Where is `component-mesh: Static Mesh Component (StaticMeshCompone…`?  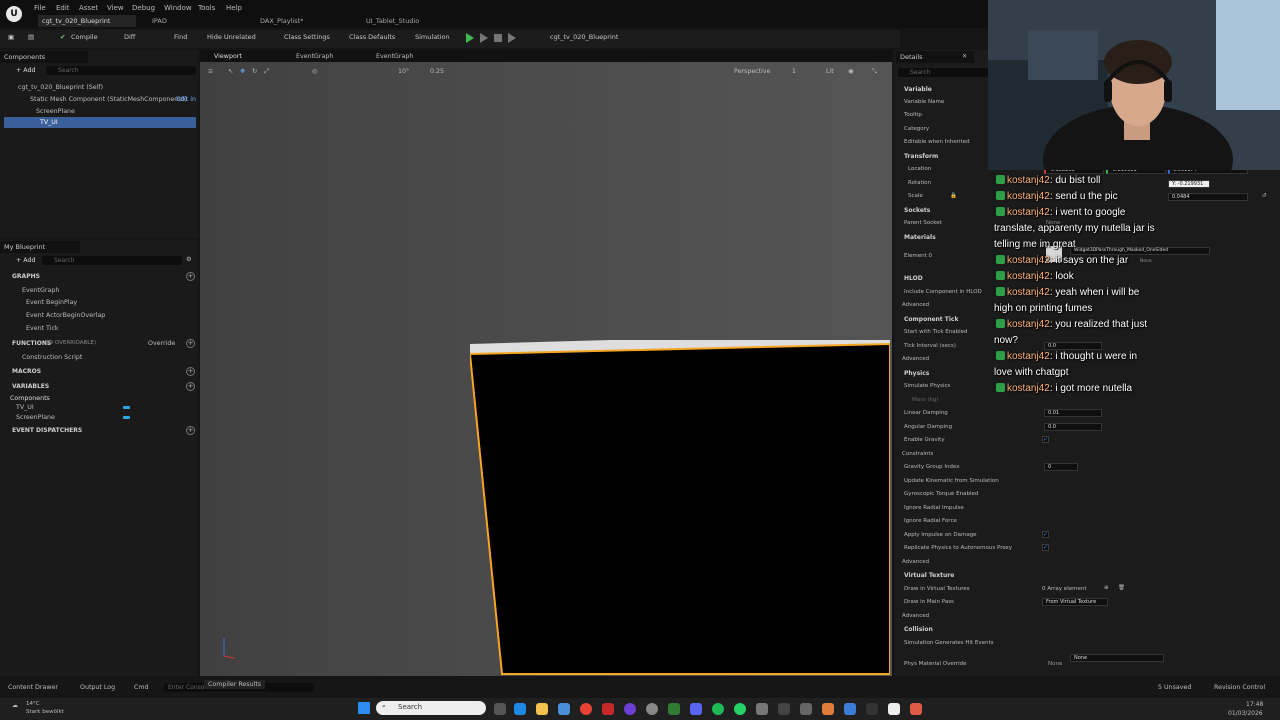 component-mesh: Static Mesh Component (StaticMeshCompone… is located at coordinates (108, 99).